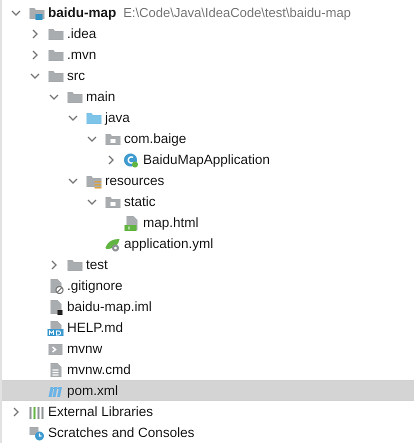  Describe the element at coordinates (208, 432) in the screenshot. I see `tree-item: Scratches and Consoles` at that location.